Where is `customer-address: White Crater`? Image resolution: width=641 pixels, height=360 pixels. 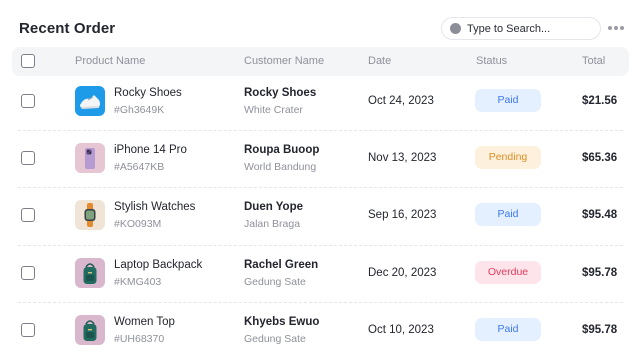
customer-address: White Crater is located at coordinates (273, 110).